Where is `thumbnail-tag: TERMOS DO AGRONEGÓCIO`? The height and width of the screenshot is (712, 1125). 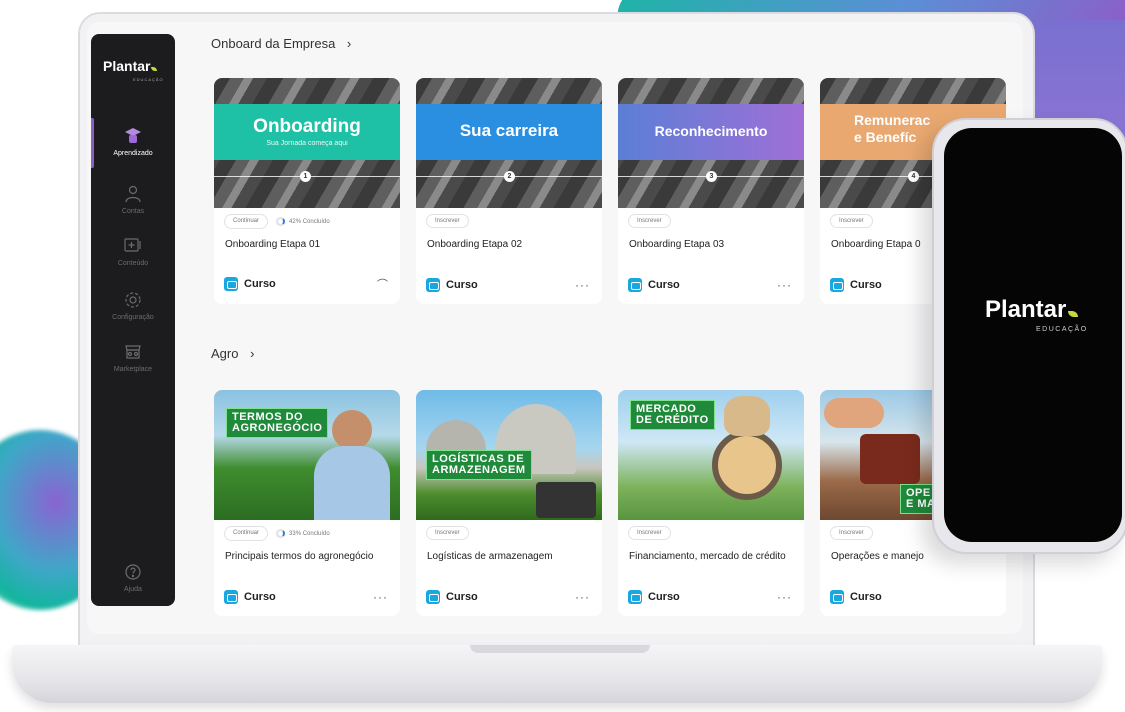
thumbnail-tag: TERMOS DO AGRONEGÓCIO is located at coordinates (277, 423).